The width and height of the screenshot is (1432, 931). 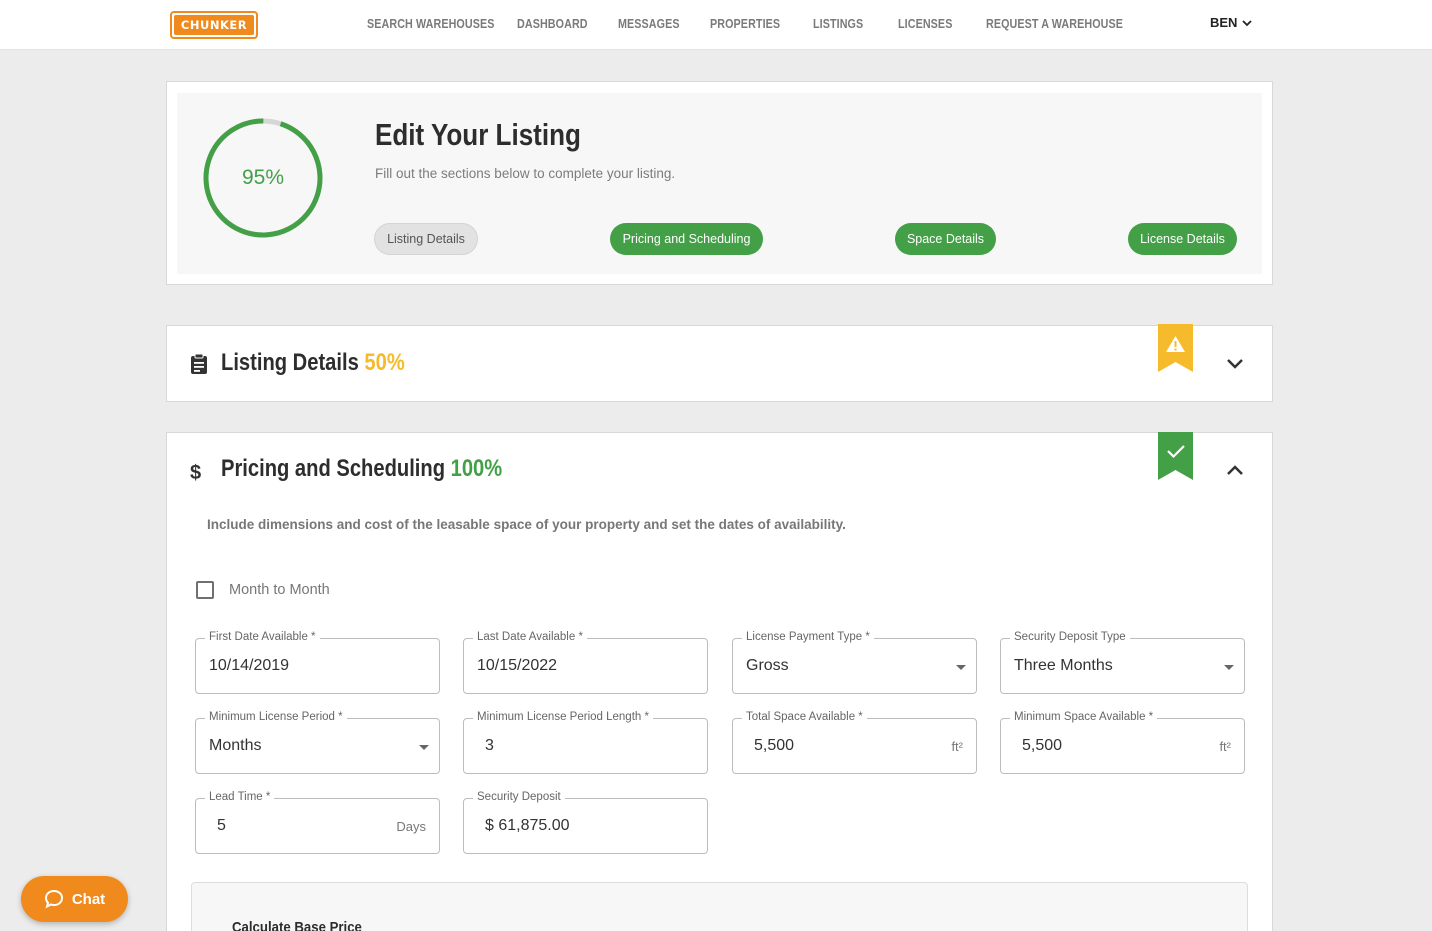 What do you see at coordinates (719, 363) in the screenshot?
I see `listing-details-section: Listing Details 50%` at bounding box center [719, 363].